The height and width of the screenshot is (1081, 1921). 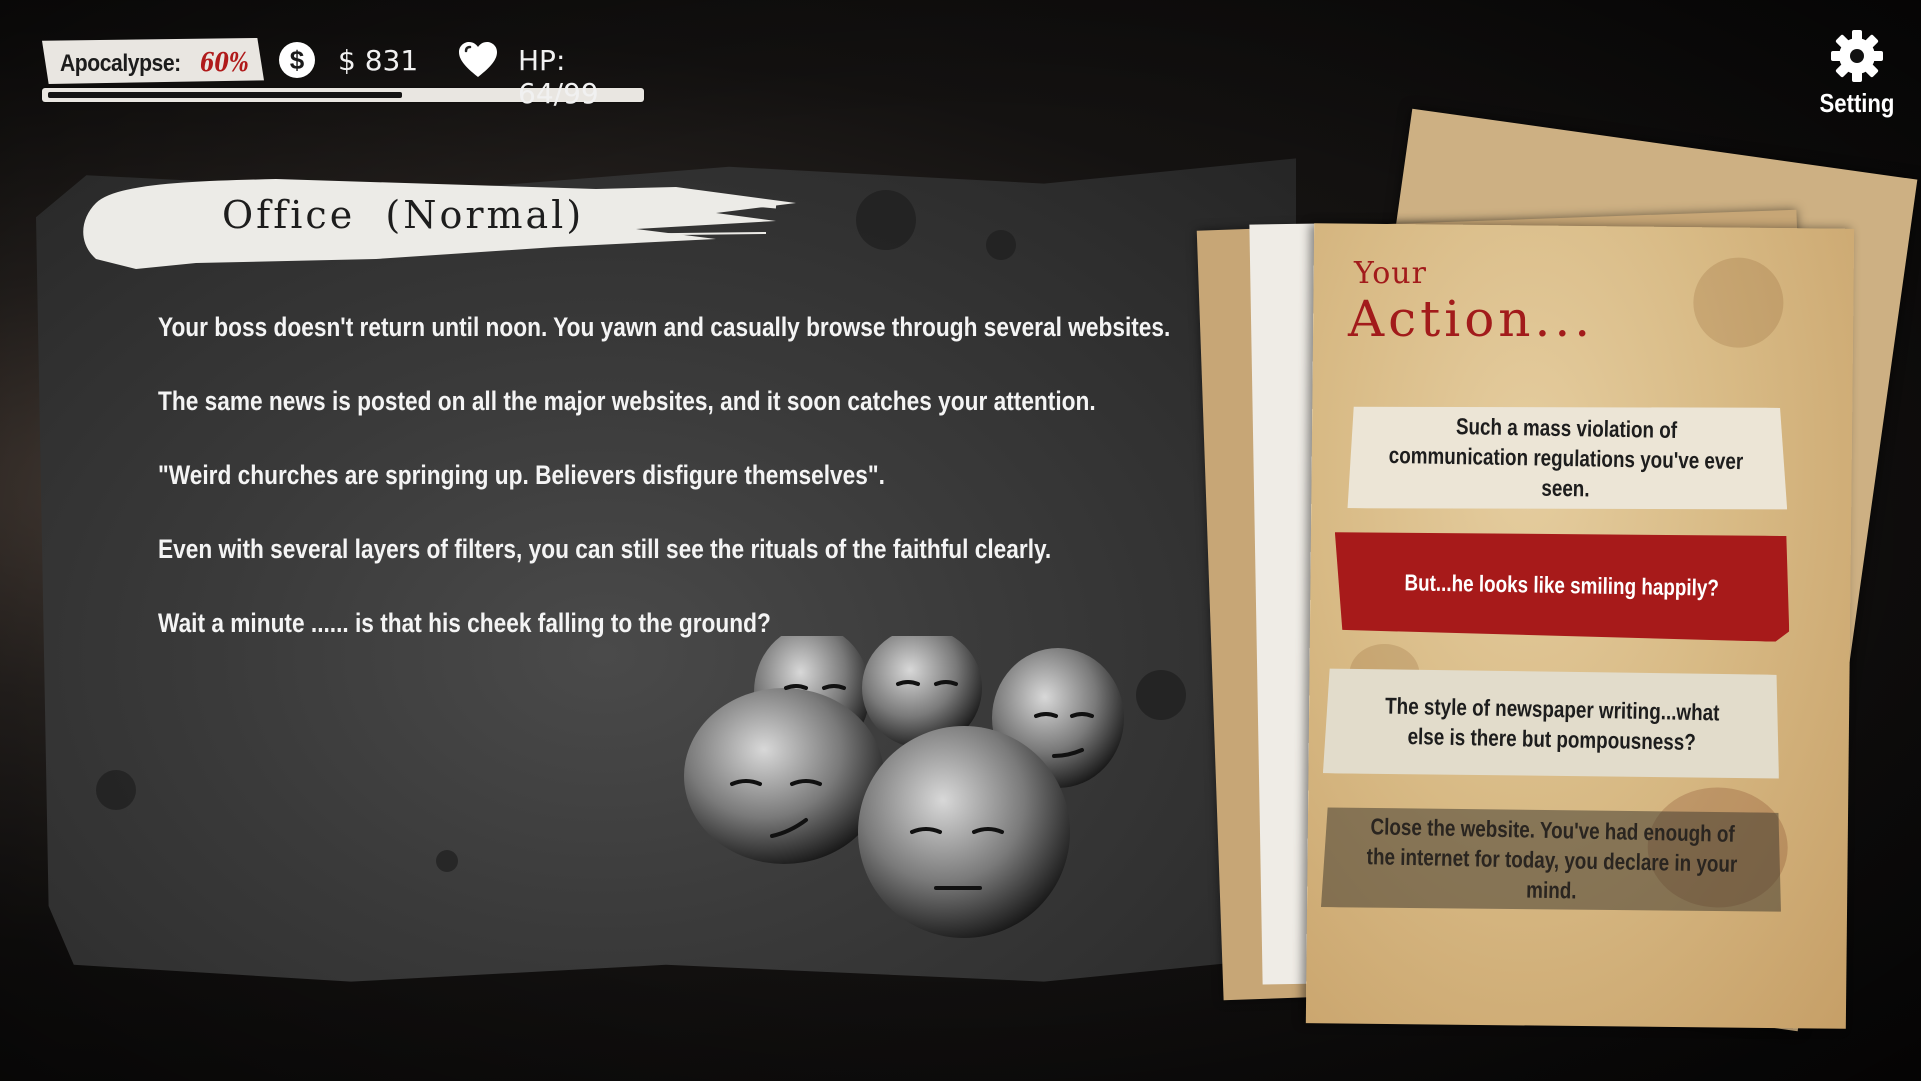 I want to click on faces-illustration, so click(x=904, y=787).